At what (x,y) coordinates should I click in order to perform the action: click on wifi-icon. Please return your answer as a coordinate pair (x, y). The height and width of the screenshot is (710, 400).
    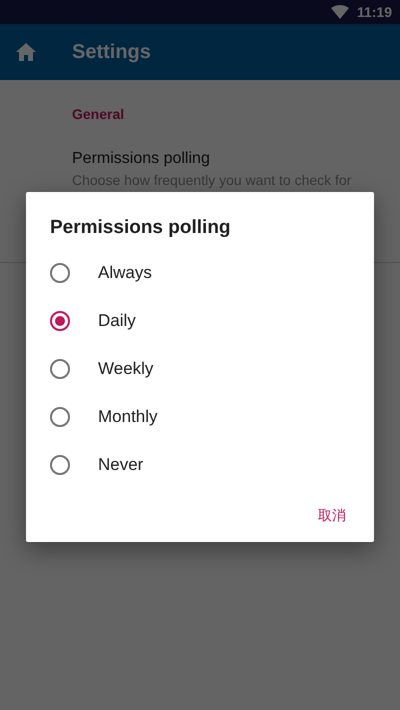
    Looking at the image, I should click on (339, 12).